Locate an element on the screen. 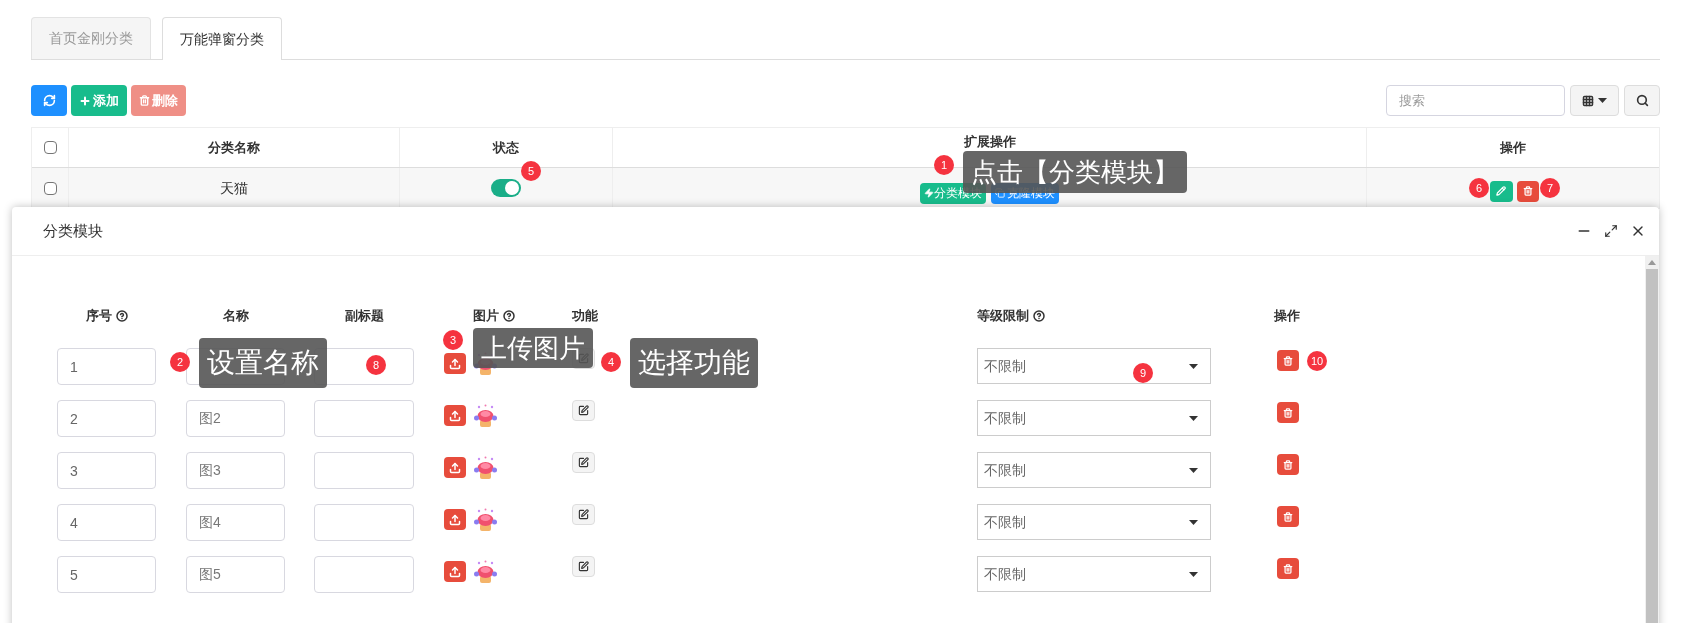  bolt-icon is located at coordinates (929, 193).